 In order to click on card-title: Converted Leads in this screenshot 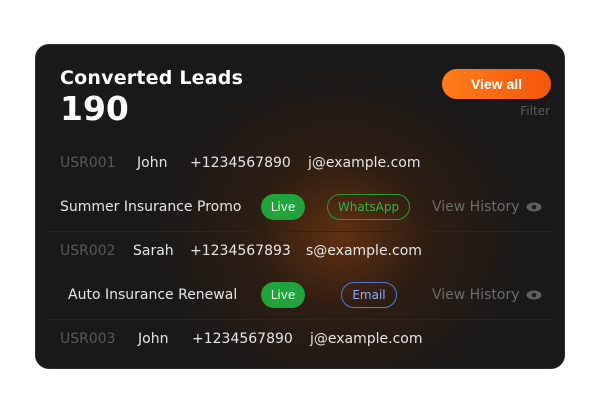, I will do `click(152, 78)`.